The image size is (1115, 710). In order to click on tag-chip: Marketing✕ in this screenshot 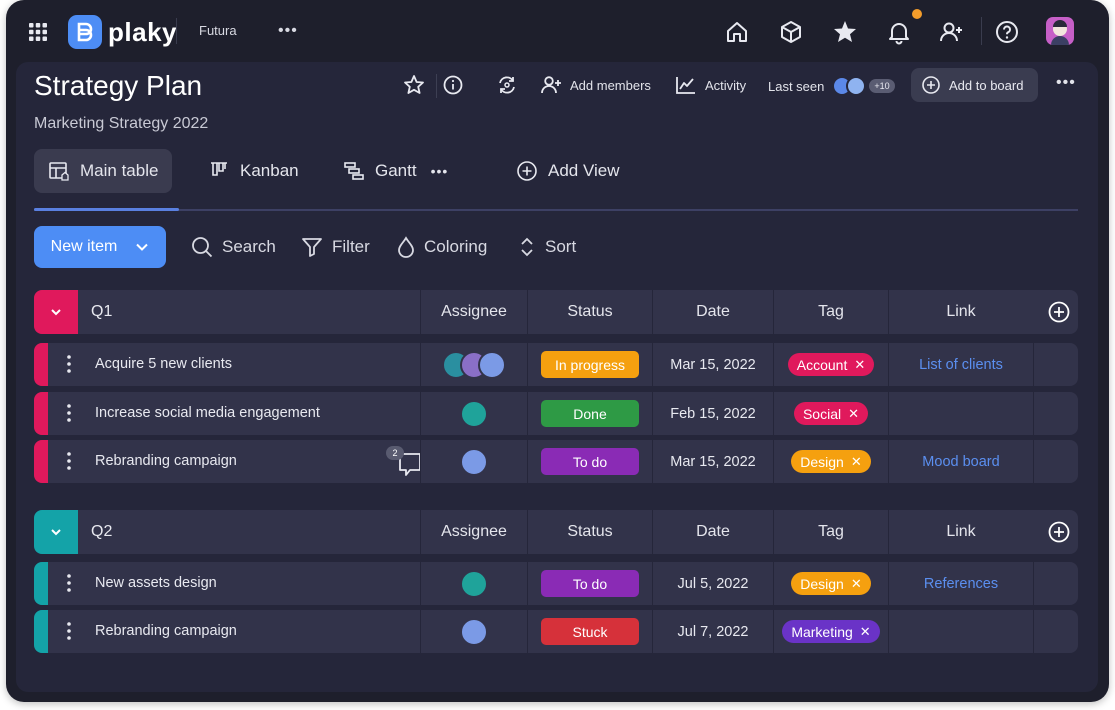, I will do `click(830, 631)`.